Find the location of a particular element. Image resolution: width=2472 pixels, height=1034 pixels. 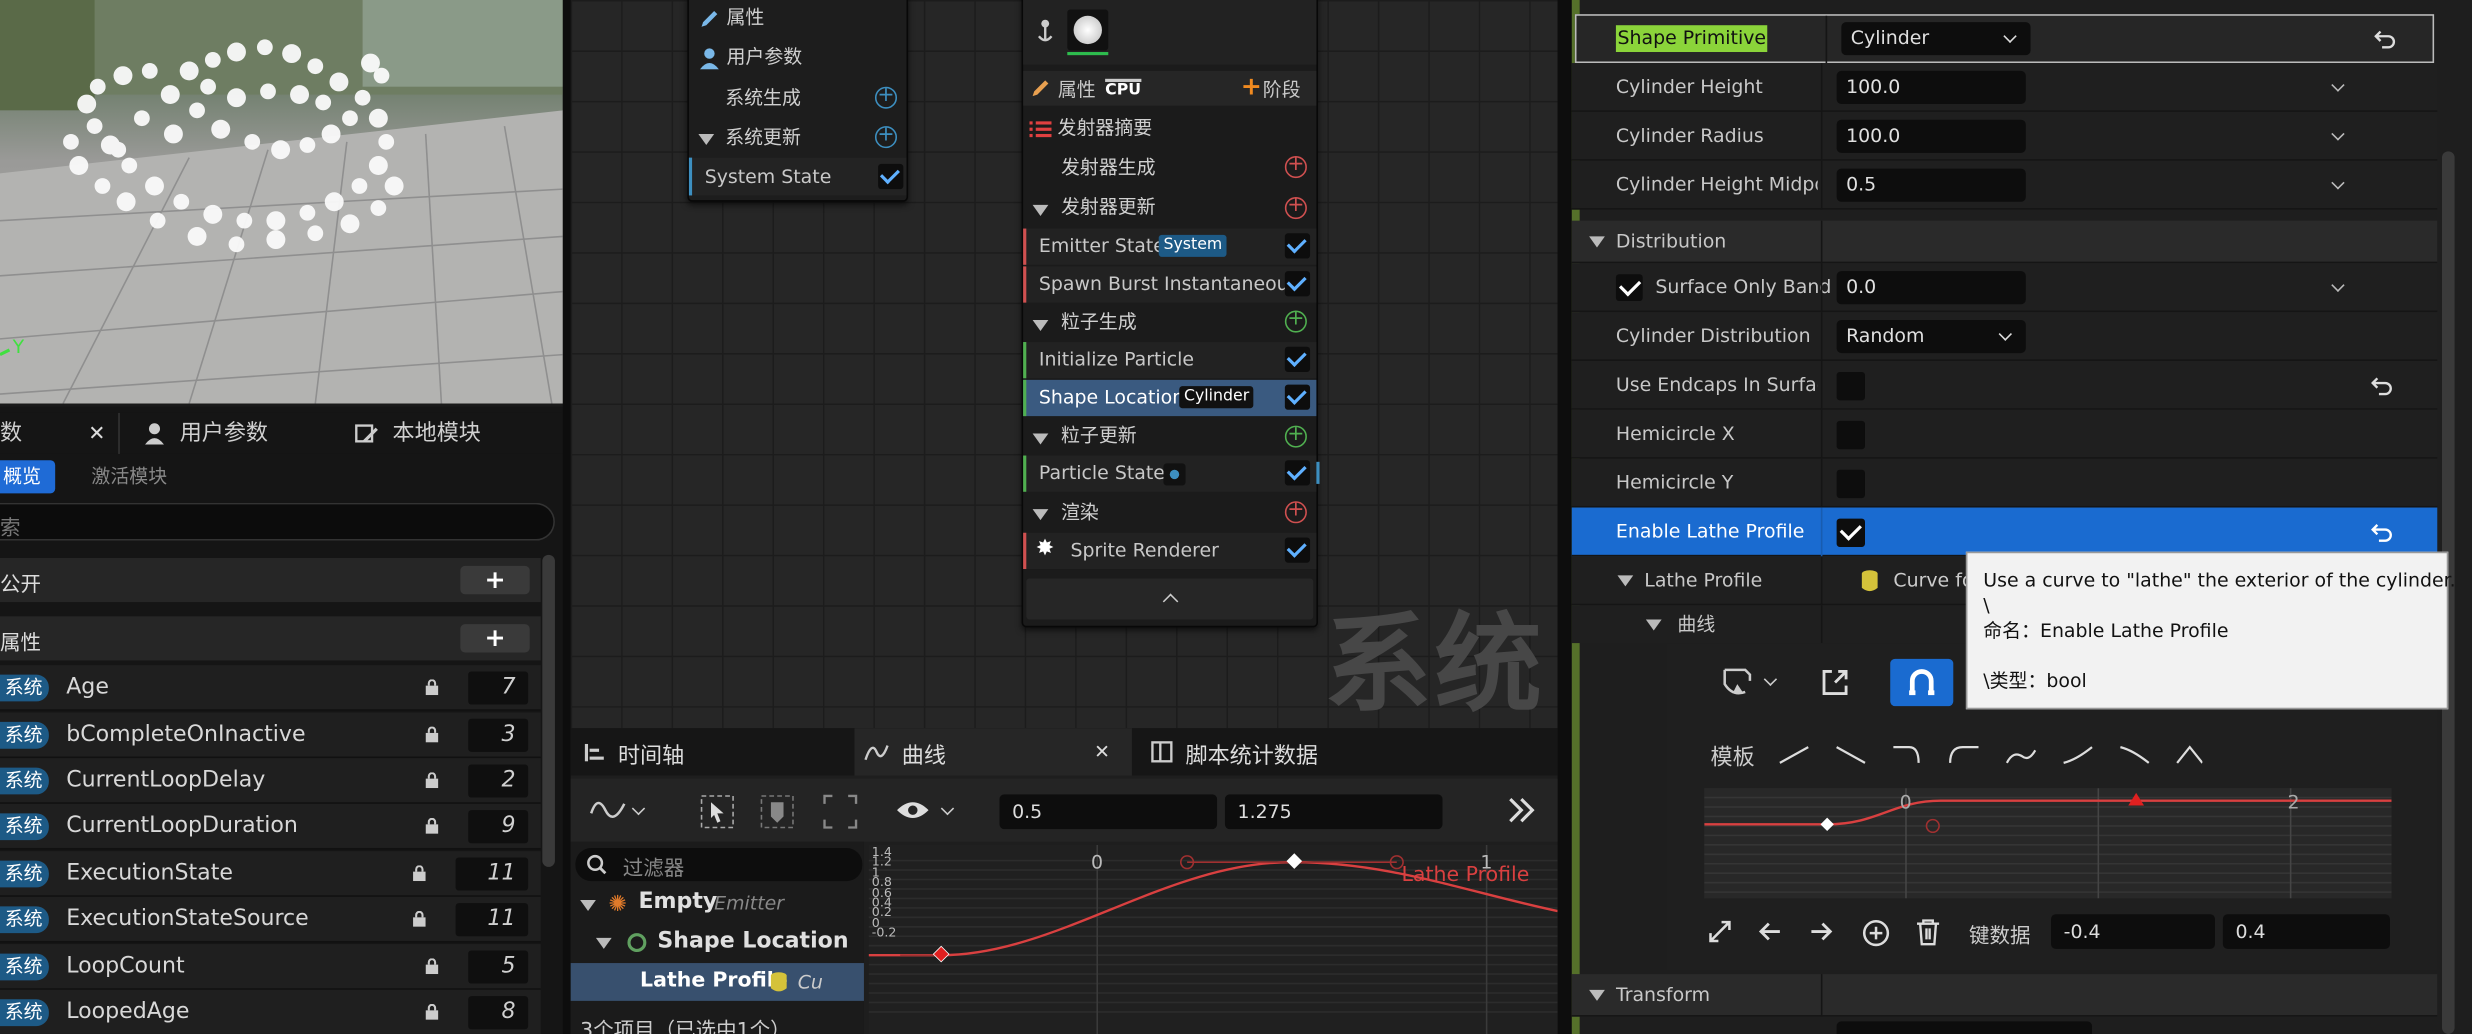

surface-only-band-checkbox is located at coordinates (1629, 288).